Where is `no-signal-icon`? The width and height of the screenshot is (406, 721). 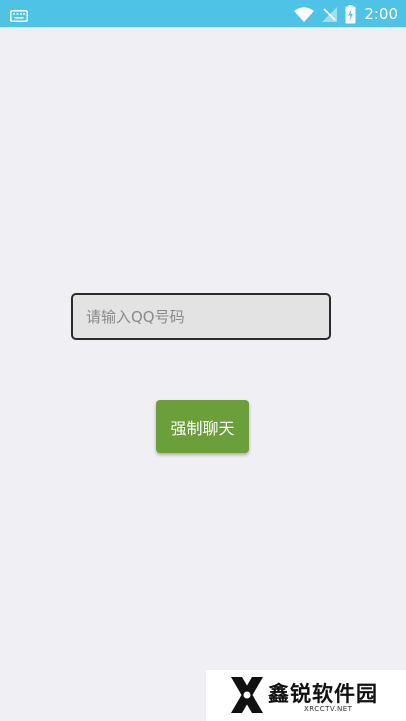
no-signal-icon is located at coordinates (330, 14).